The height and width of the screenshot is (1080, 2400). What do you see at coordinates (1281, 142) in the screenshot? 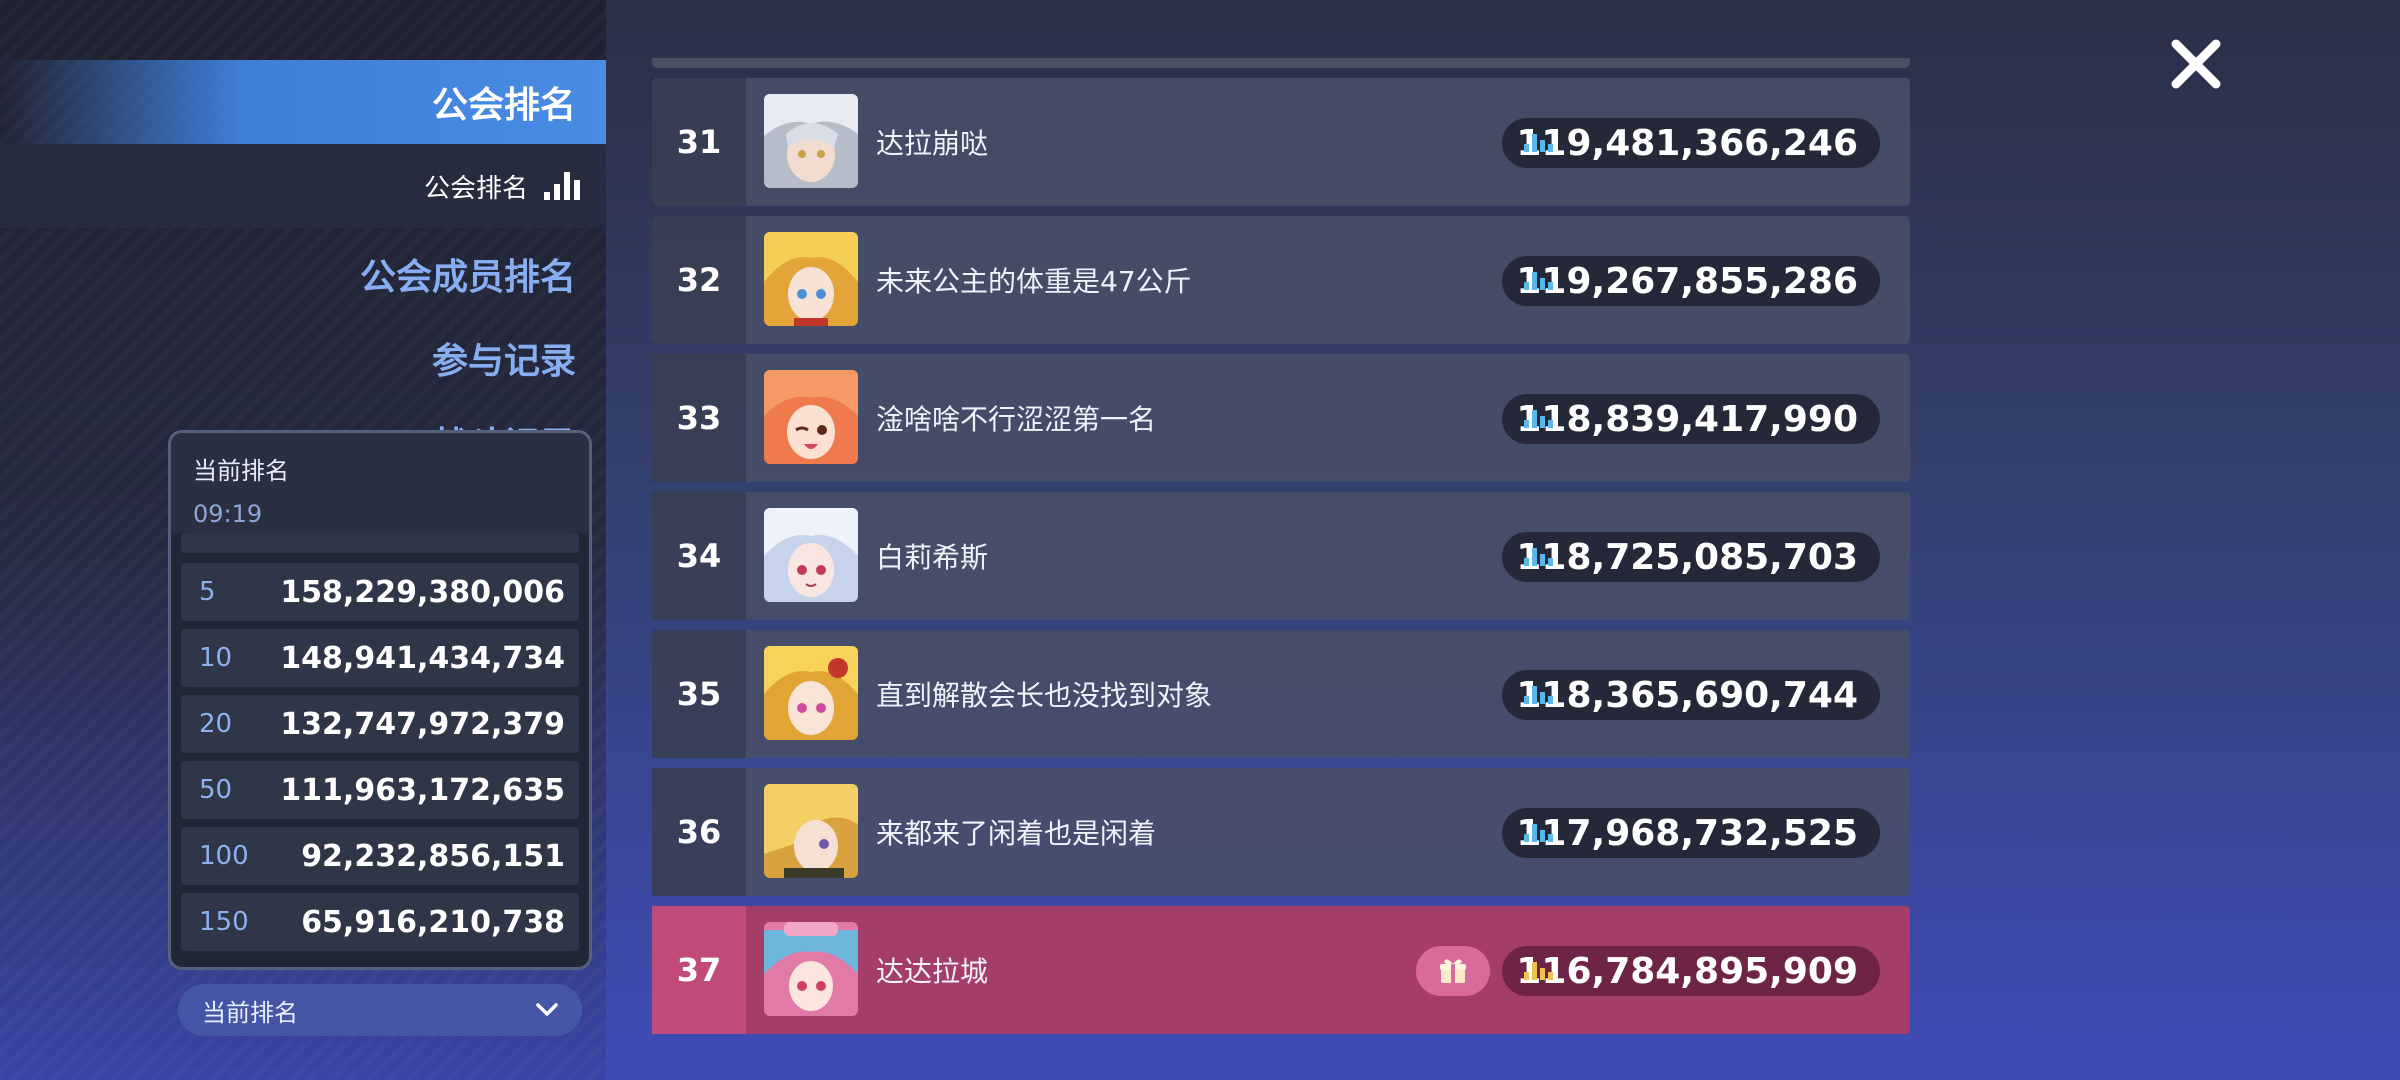
I see `ranking-row: 31 达拉崩哒 119,481,366,246` at bounding box center [1281, 142].